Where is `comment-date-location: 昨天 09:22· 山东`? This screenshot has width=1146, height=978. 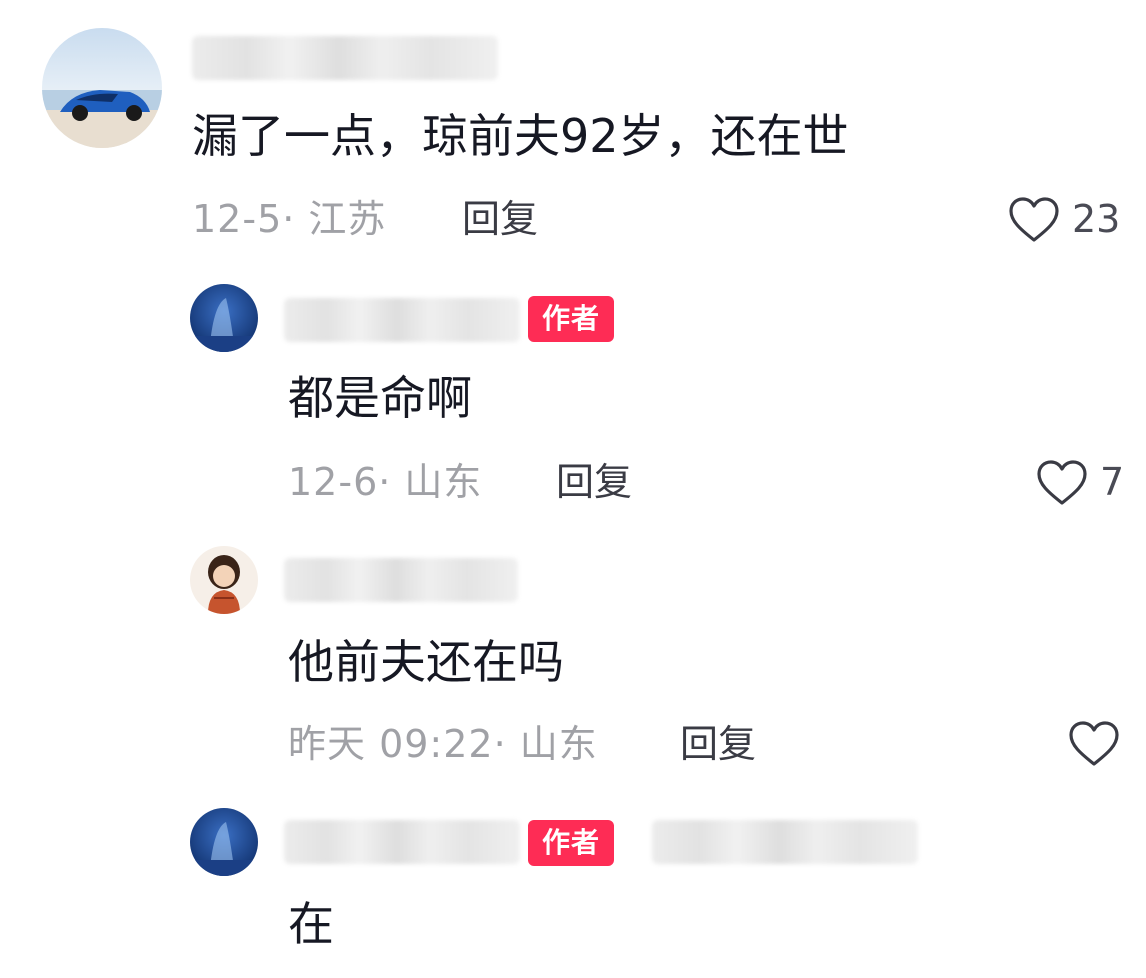 comment-date-location: 昨天 09:22· 山东 is located at coordinates (443, 744).